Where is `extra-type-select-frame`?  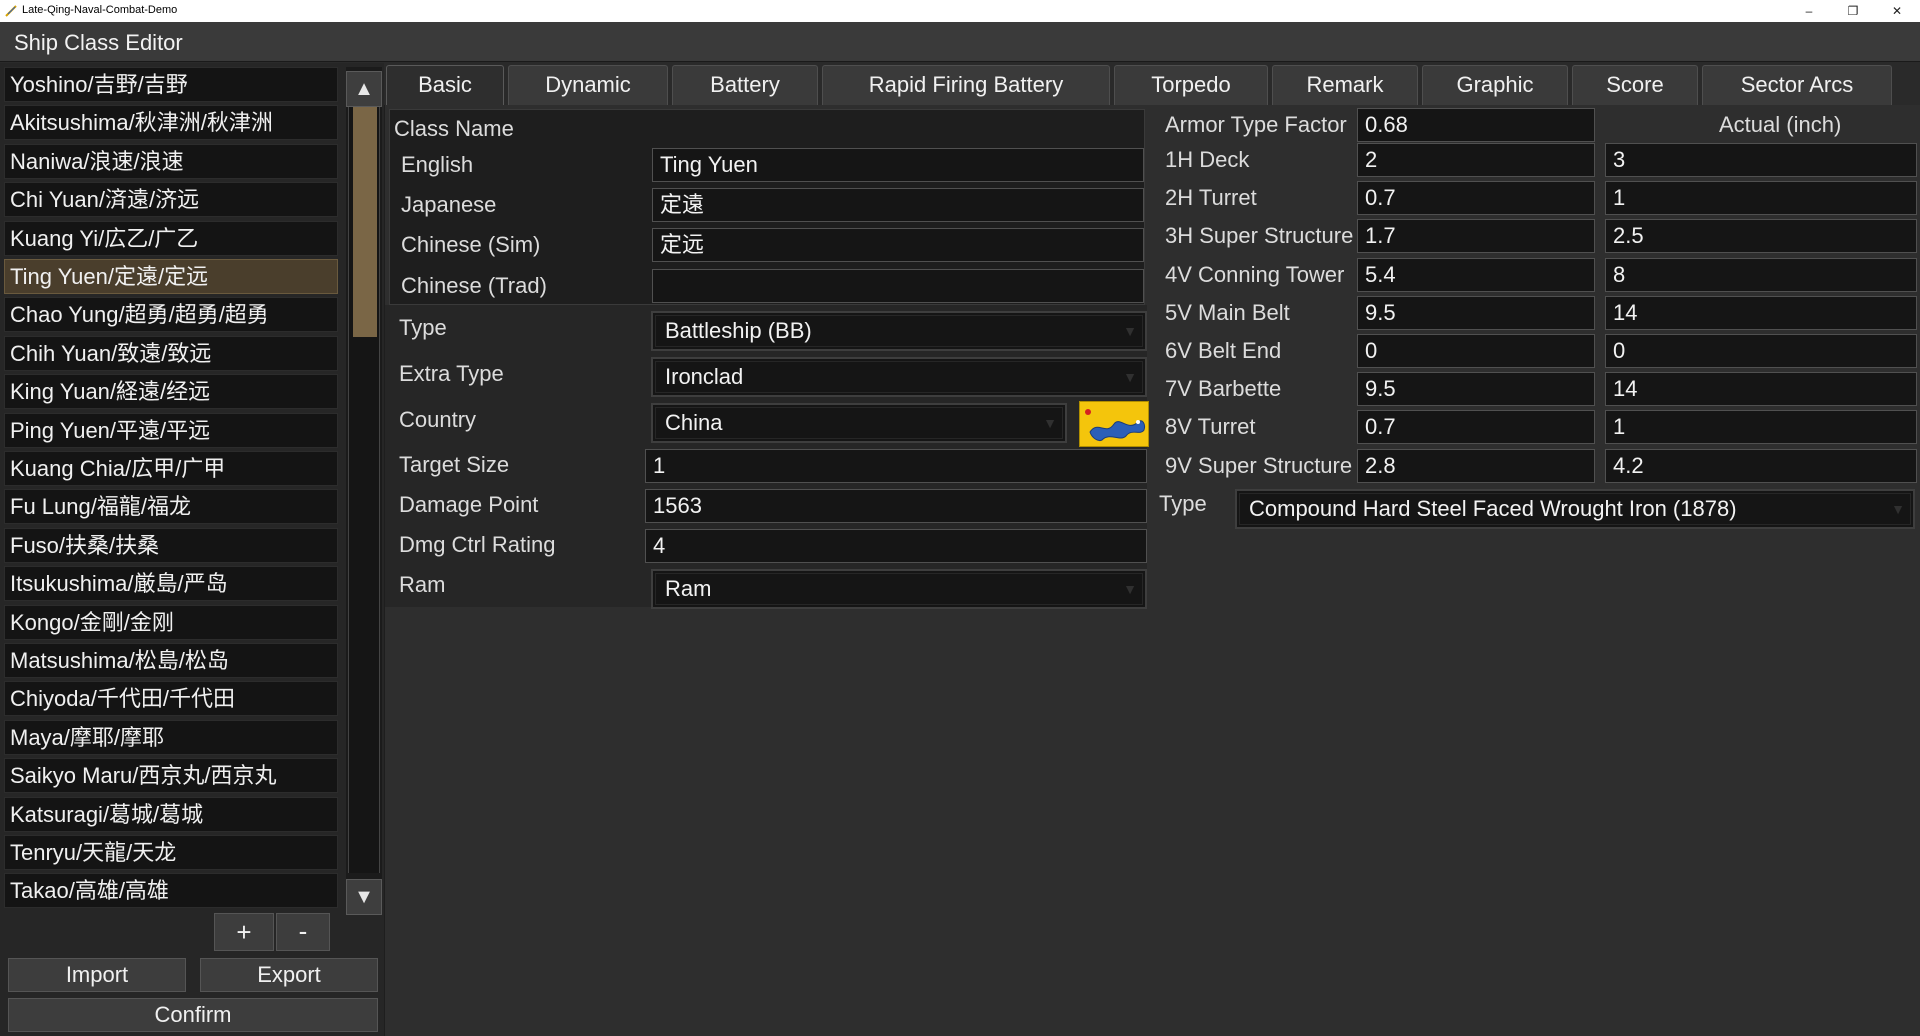
extra-type-select-frame is located at coordinates (899, 377).